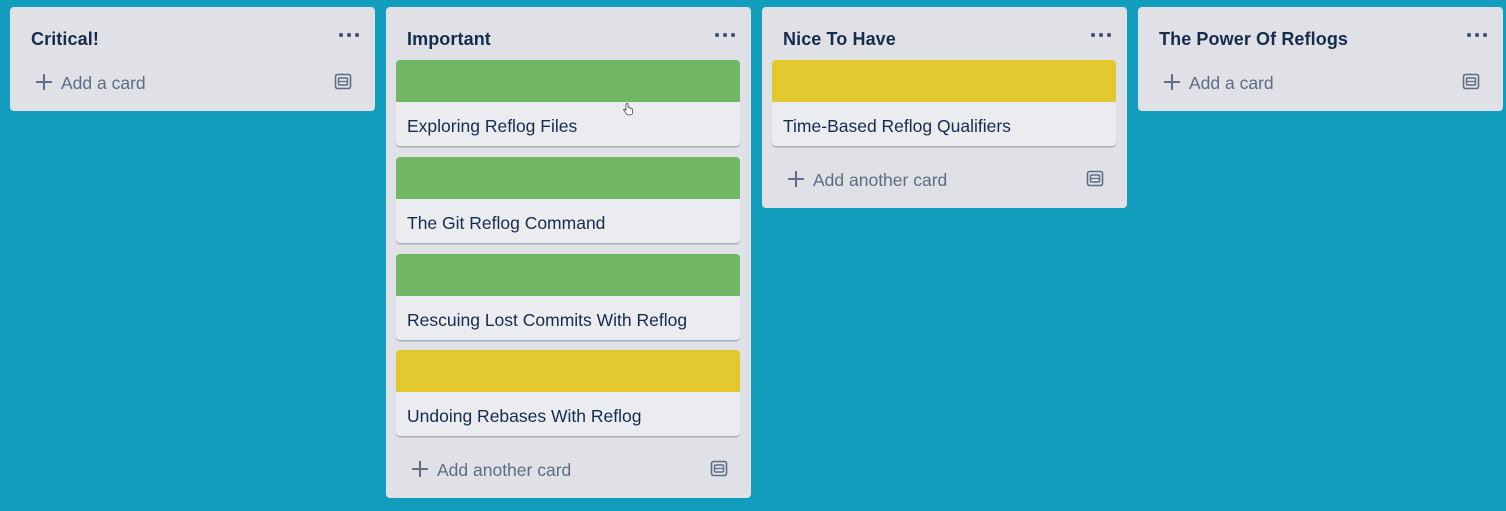 This screenshot has width=1506, height=511. What do you see at coordinates (492, 126) in the screenshot?
I see `card-title: Exploring Reflog Files` at bounding box center [492, 126].